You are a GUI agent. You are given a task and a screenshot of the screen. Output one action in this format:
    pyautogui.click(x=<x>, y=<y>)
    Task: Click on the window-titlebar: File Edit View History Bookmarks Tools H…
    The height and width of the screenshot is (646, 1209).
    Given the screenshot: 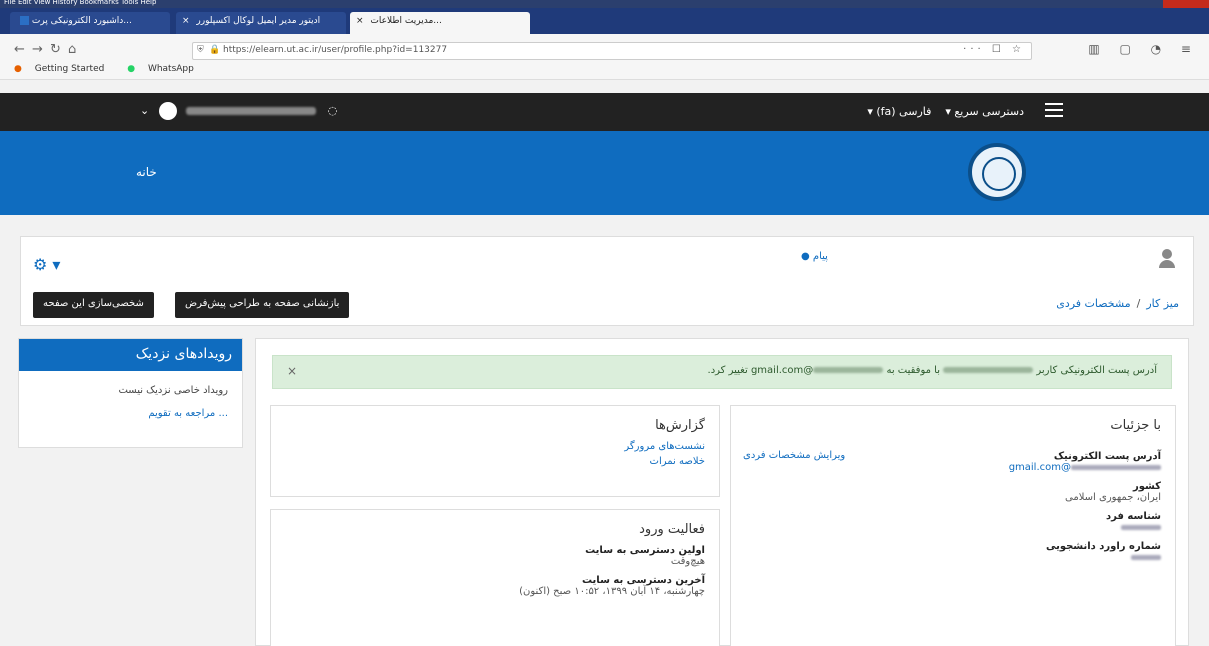 What is the action you would take?
    pyautogui.click(x=604, y=4)
    